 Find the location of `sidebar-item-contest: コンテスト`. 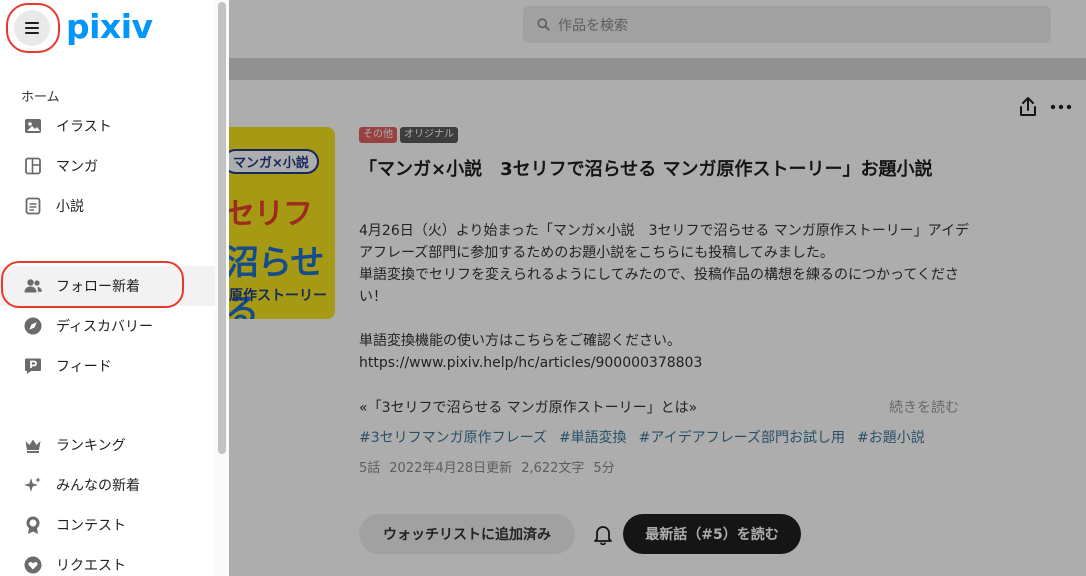

sidebar-item-contest: コンテスト is located at coordinates (107, 525).